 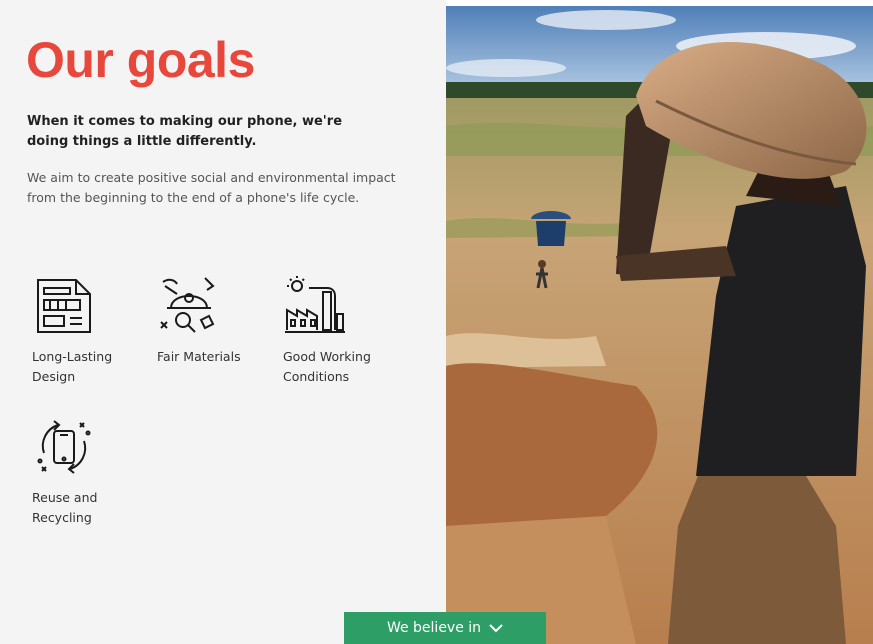 What do you see at coordinates (217, 320) in the screenshot?
I see `goal-item-fair-materials: Fair Materials` at bounding box center [217, 320].